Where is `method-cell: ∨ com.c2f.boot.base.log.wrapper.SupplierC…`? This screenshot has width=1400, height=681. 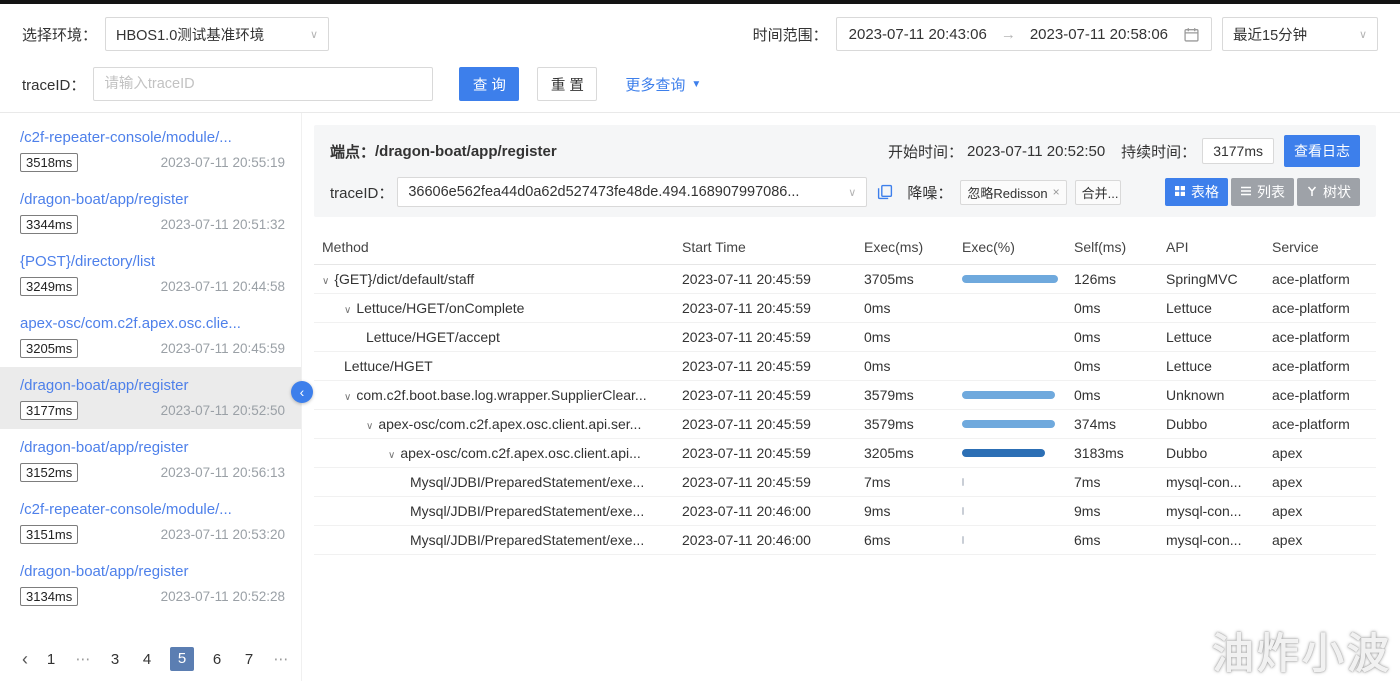 method-cell: ∨ com.c2f.boot.base.log.wrapper.SupplierC… is located at coordinates (498, 395).